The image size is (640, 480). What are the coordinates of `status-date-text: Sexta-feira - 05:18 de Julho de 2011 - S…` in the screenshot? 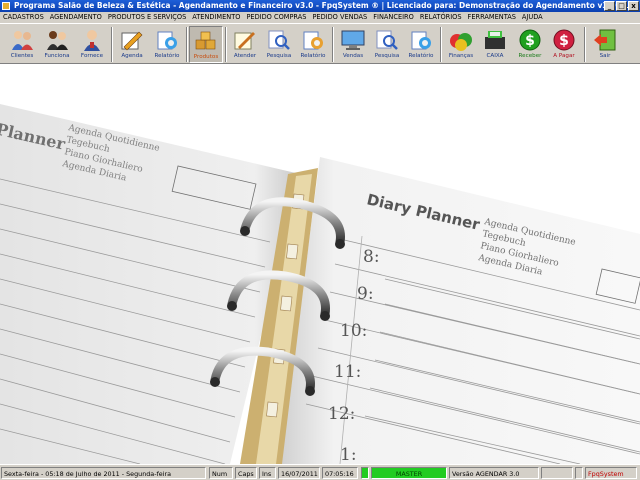 It's located at (103, 473).